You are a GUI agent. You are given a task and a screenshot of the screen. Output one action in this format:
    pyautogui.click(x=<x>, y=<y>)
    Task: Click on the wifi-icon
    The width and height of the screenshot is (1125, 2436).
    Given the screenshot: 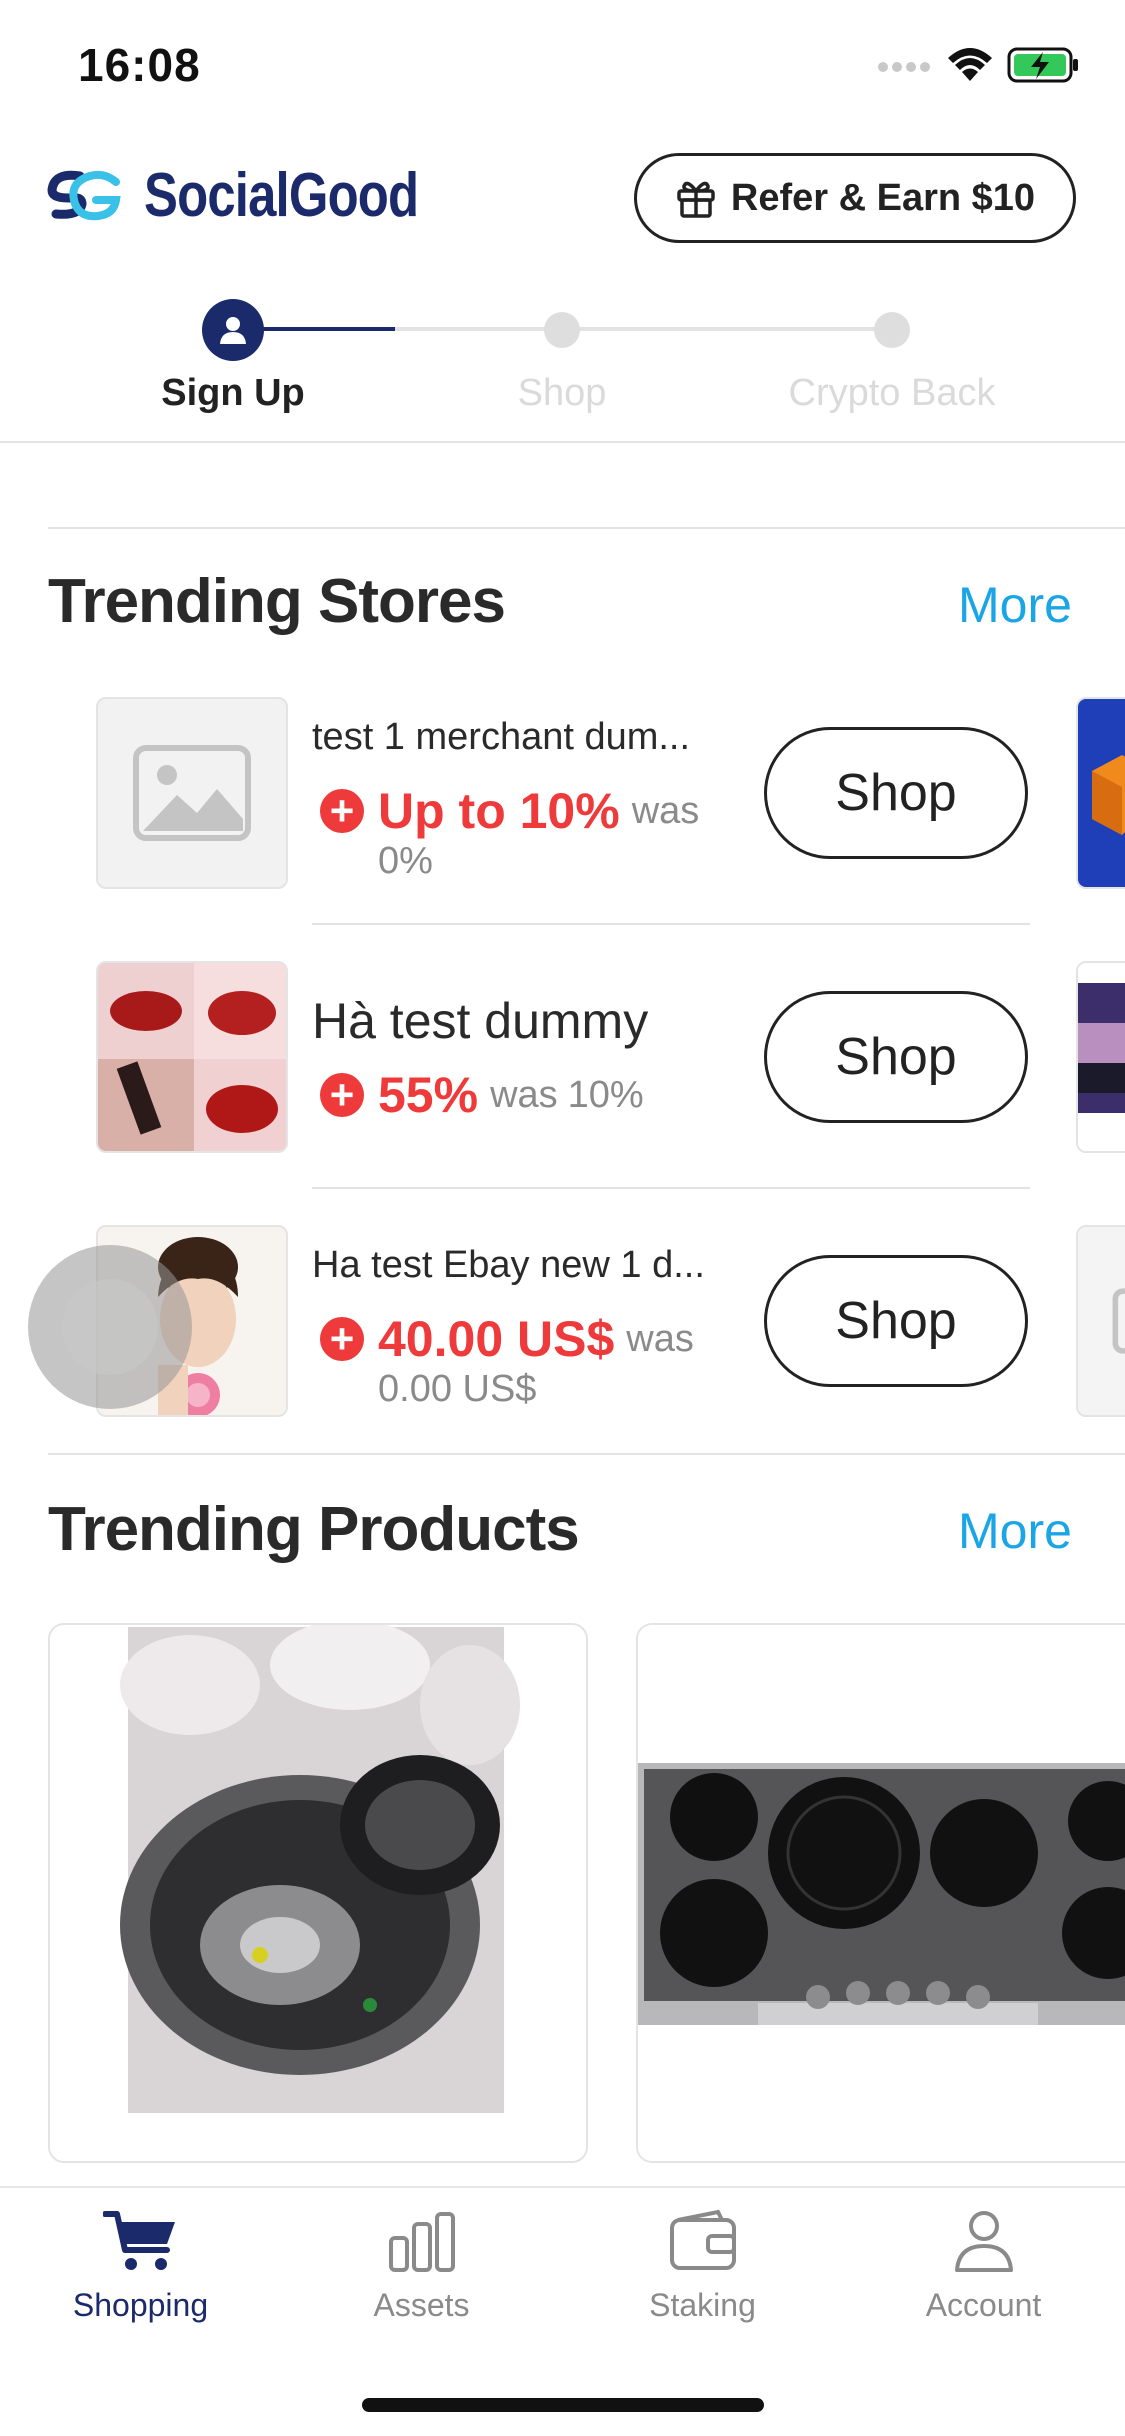 What is the action you would take?
    pyautogui.click(x=970, y=64)
    